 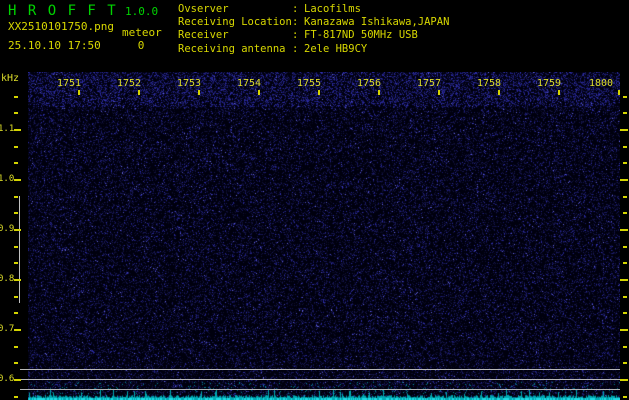 I want to click on info-value: FT-817ND 50MHz USB, so click(x=361, y=35).